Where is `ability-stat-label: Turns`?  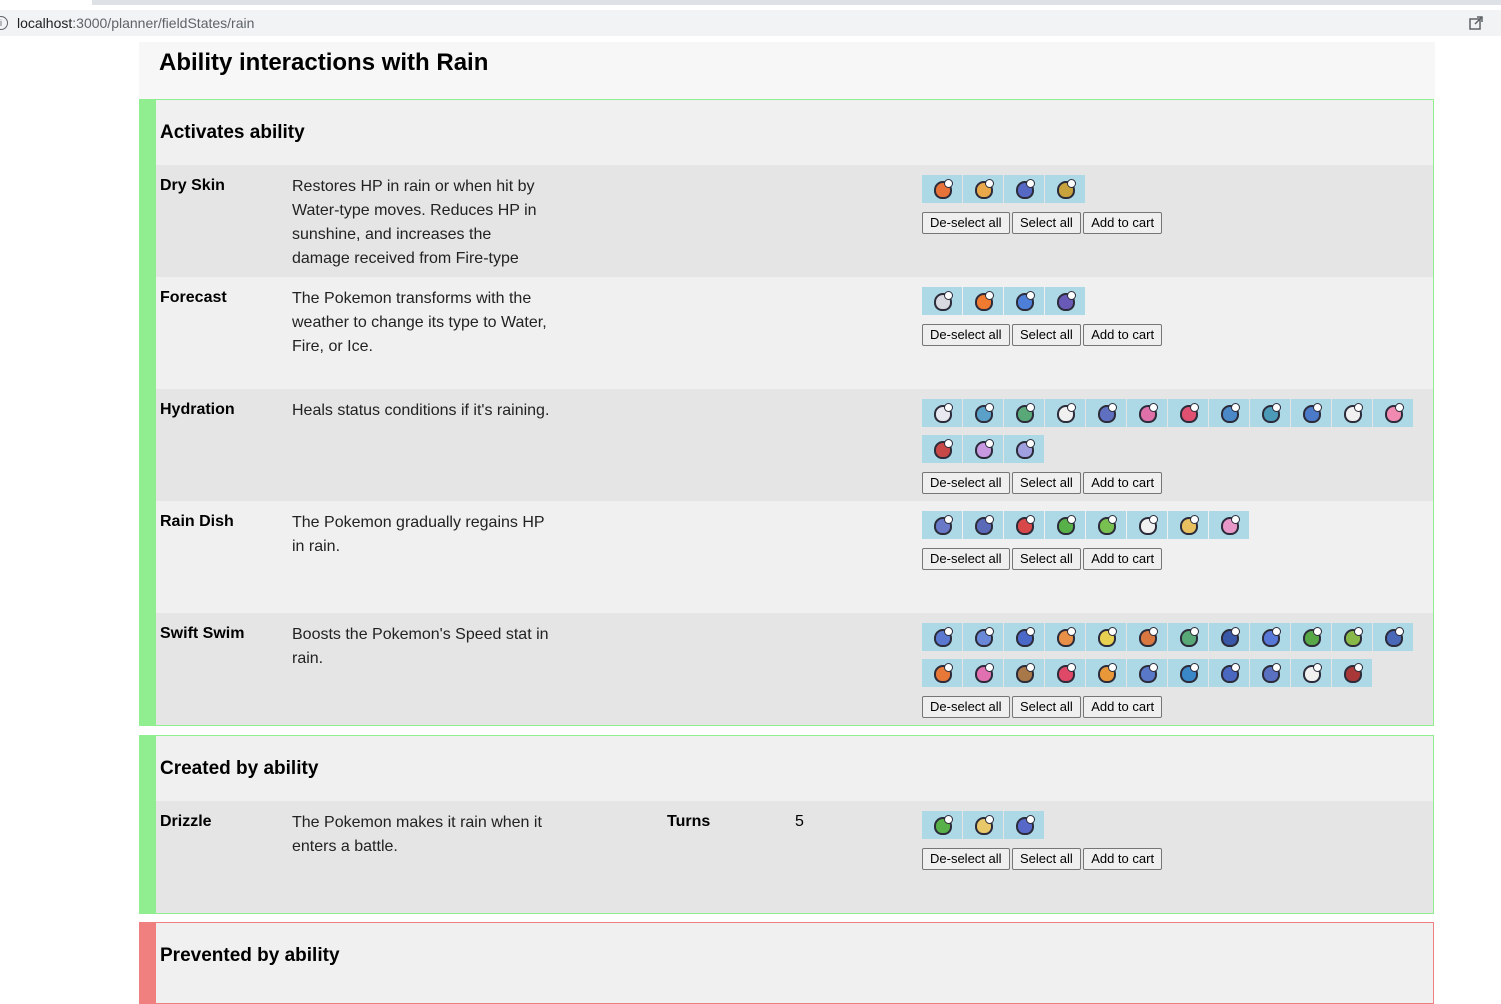 ability-stat-label: Turns is located at coordinates (689, 821).